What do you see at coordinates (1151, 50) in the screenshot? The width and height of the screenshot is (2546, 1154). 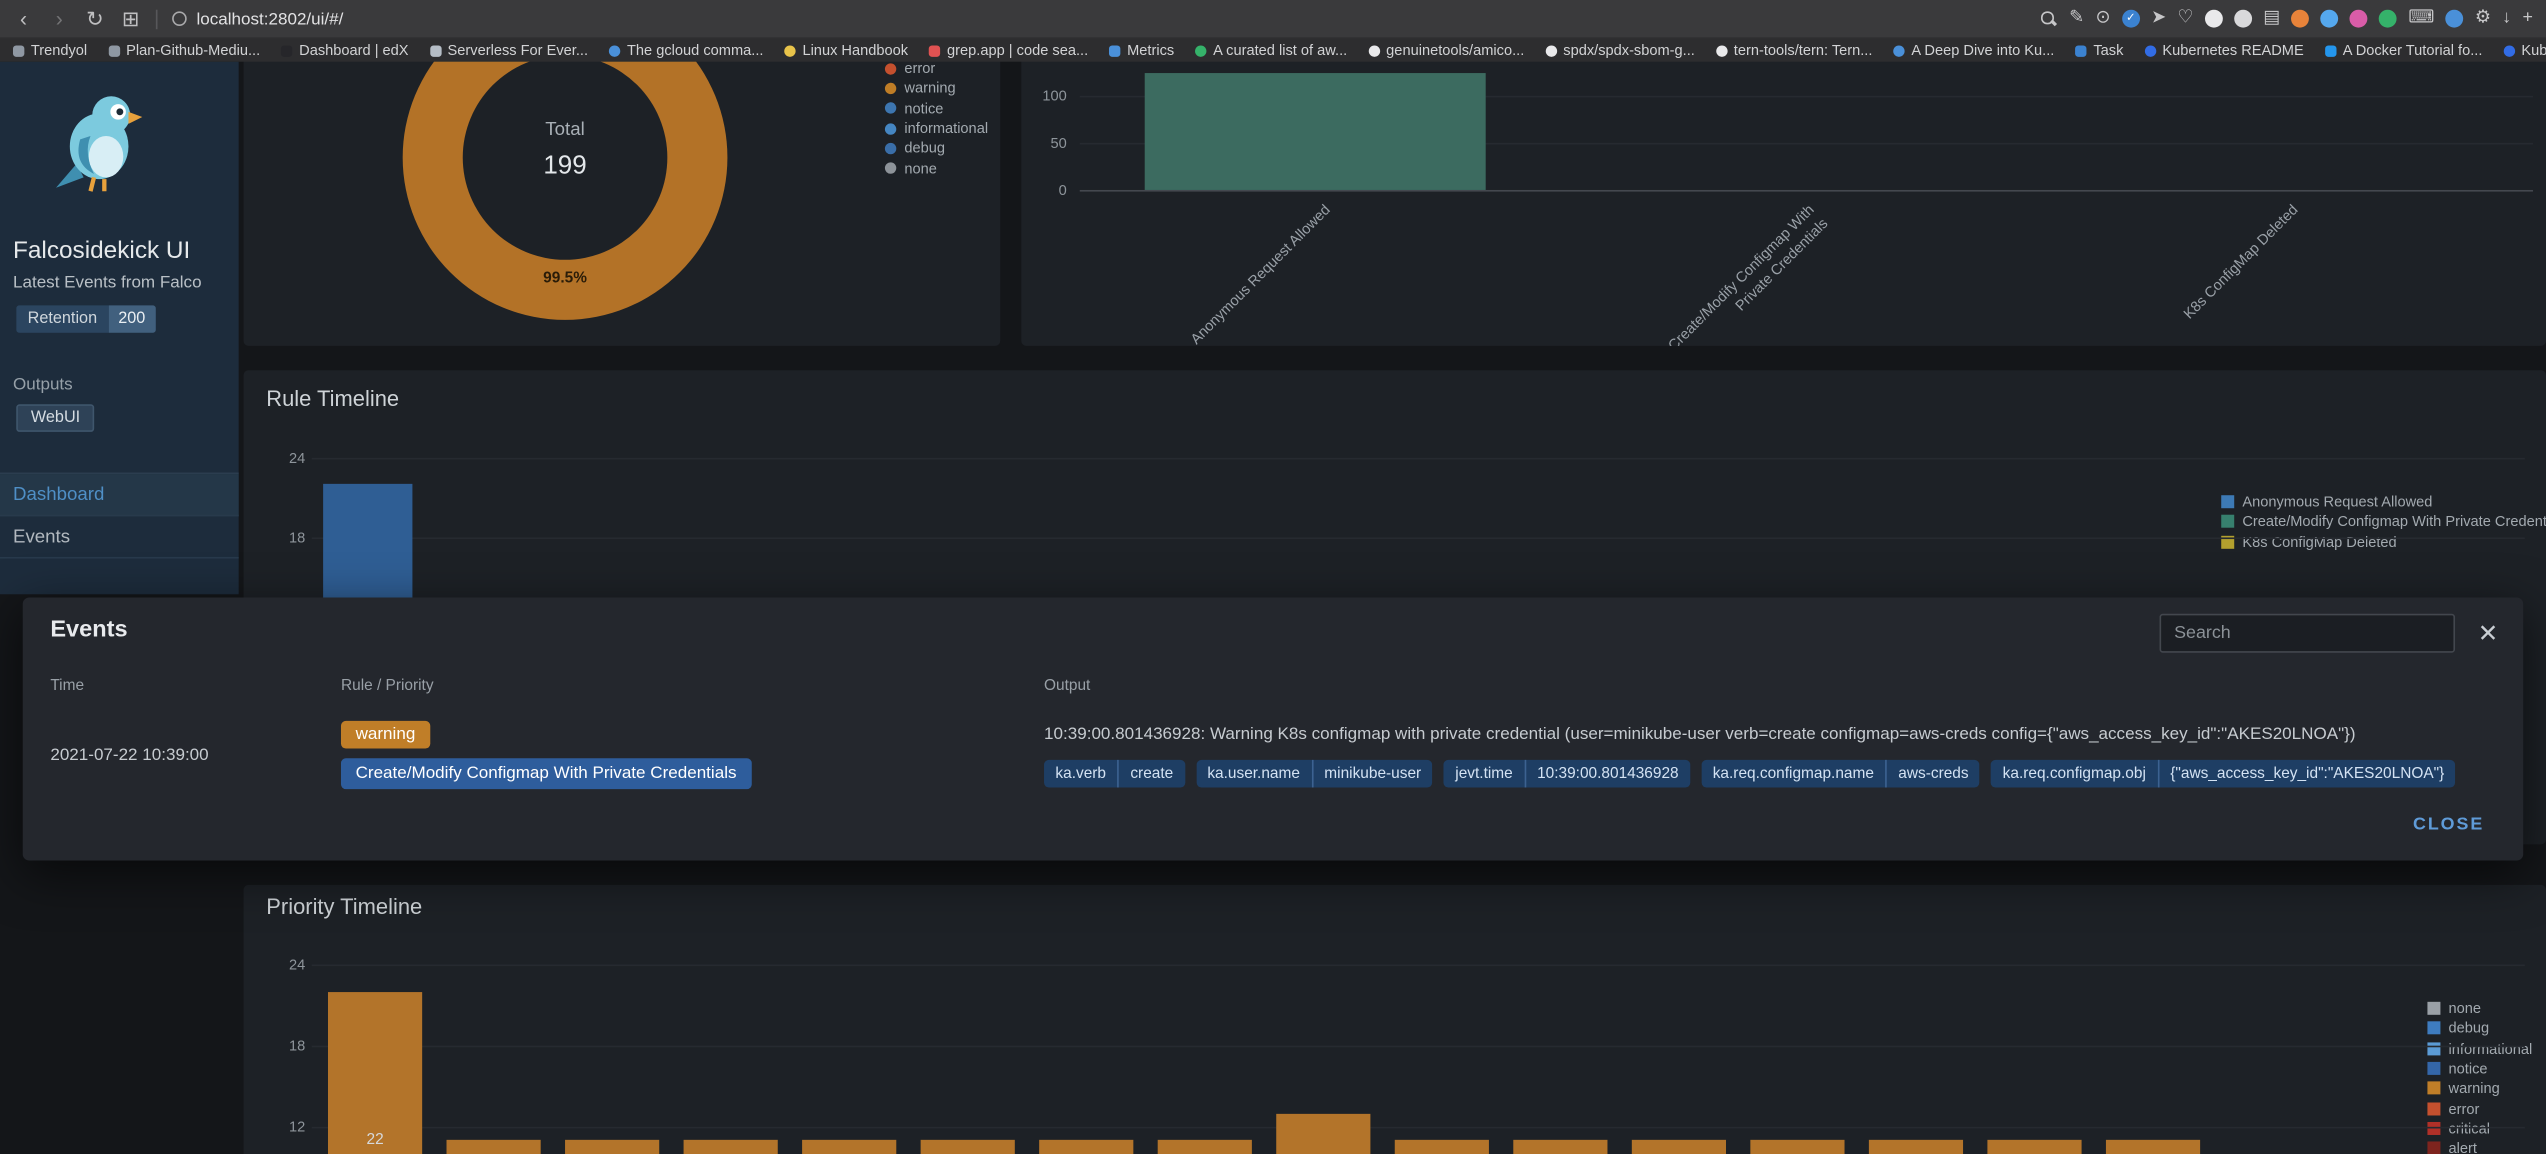 I see `bookmark-label: Metrics` at bounding box center [1151, 50].